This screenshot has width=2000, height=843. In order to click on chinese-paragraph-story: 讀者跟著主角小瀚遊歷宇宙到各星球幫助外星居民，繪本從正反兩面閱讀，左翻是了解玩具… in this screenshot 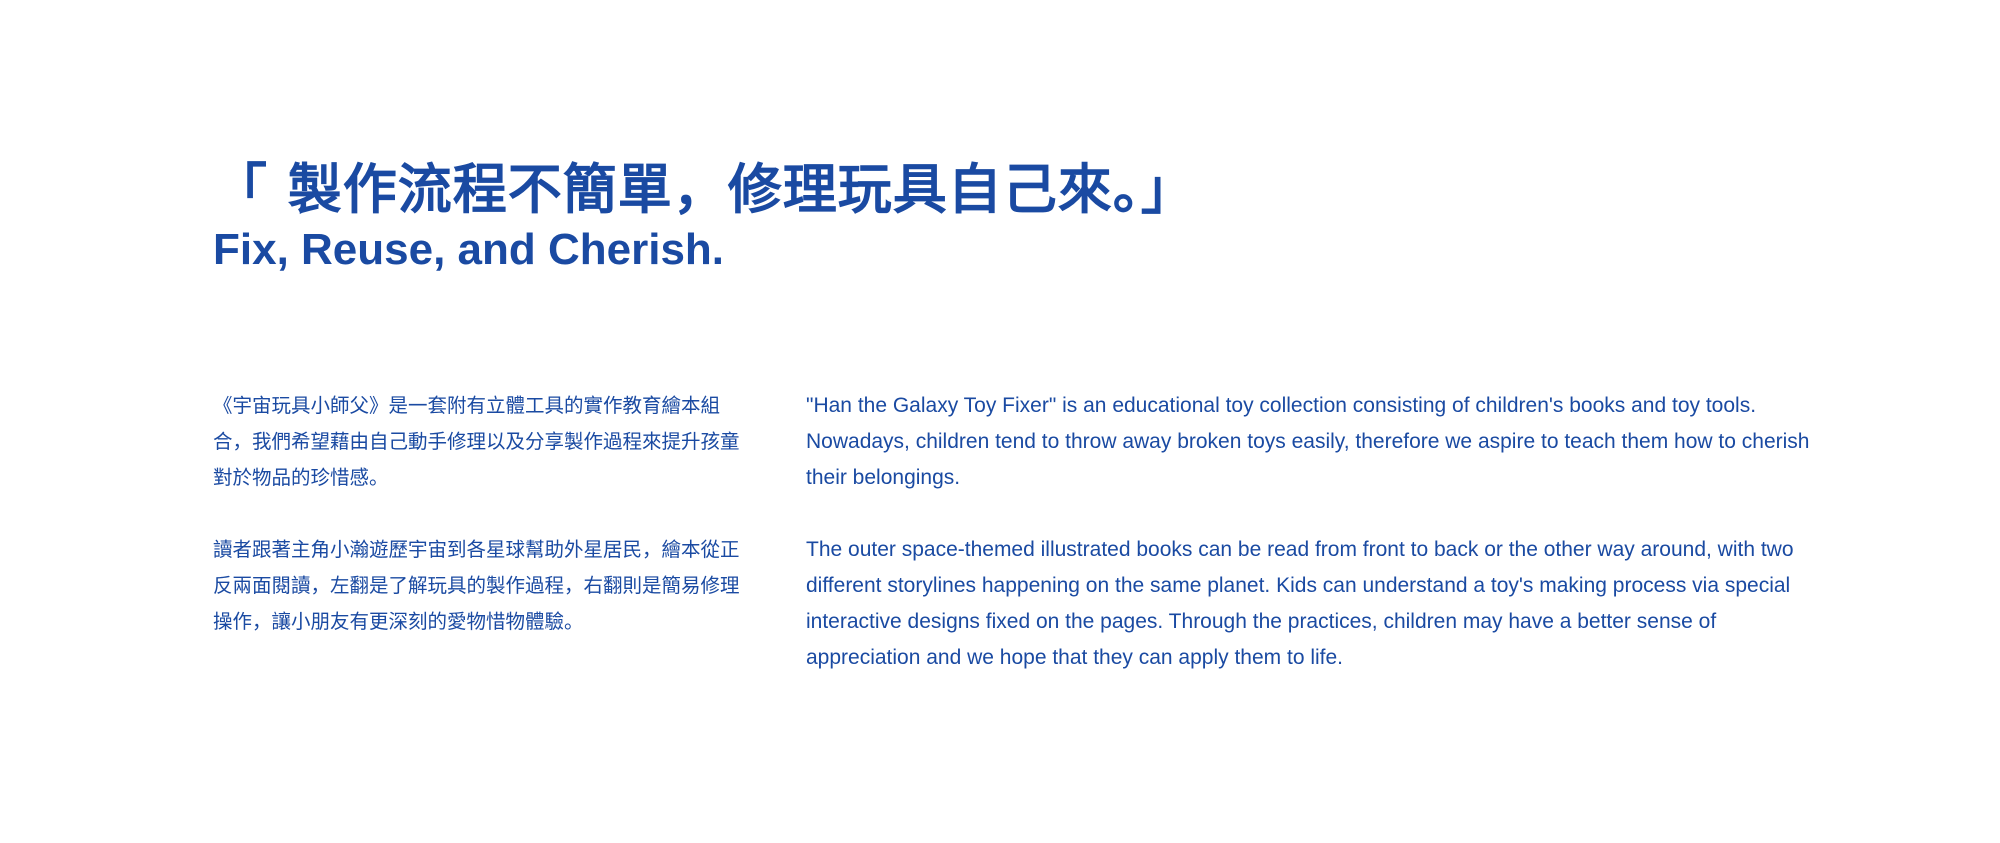, I will do `click(476, 585)`.